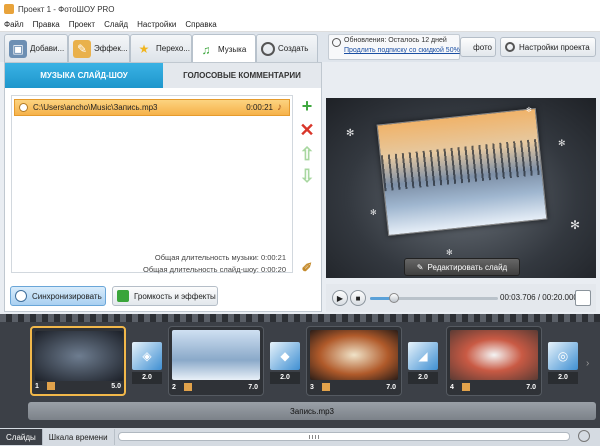 Image resolution: width=600 pixels, height=446 pixels. What do you see at coordinates (82, 24) in the screenshot?
I see `menu-project: Проект` at bounding box center [82, 24].